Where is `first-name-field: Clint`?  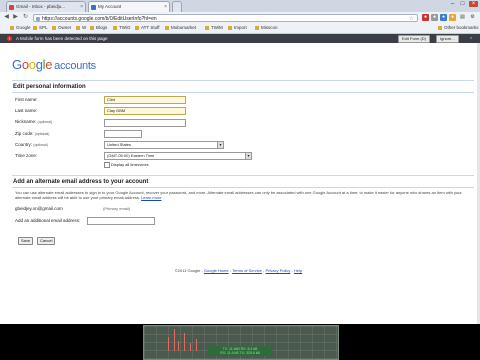
first-name-field: Clint is located at coordinates (145, 100).